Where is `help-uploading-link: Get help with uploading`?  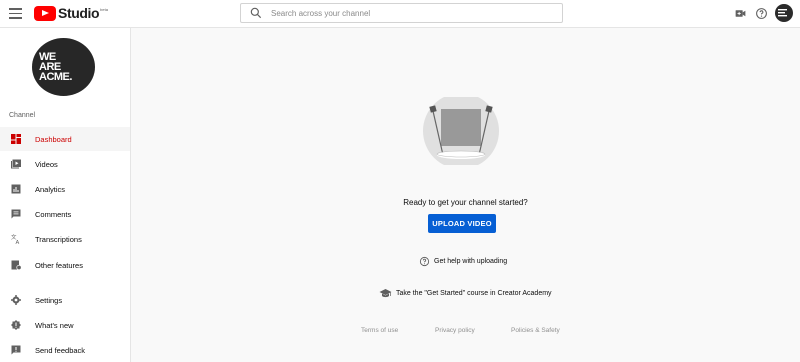 help-uploading-link: Get help with uploading is located at coordinates (463, 261).